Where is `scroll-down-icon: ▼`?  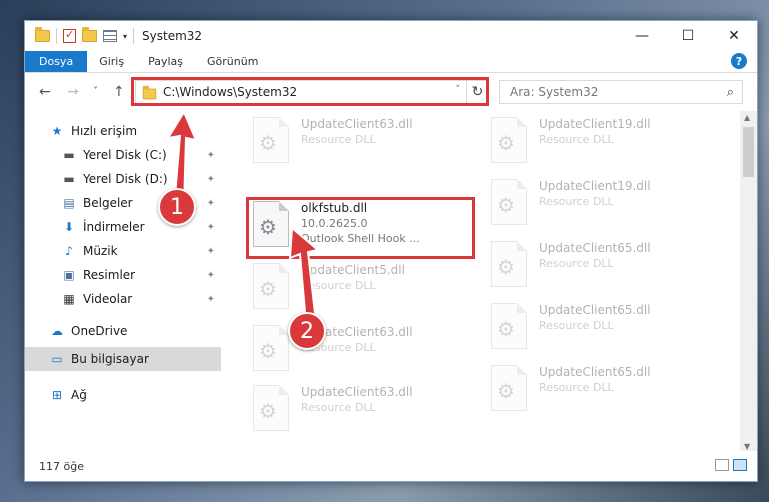
scroll-down-icon: ▼ is located at coordinates (747, 446).